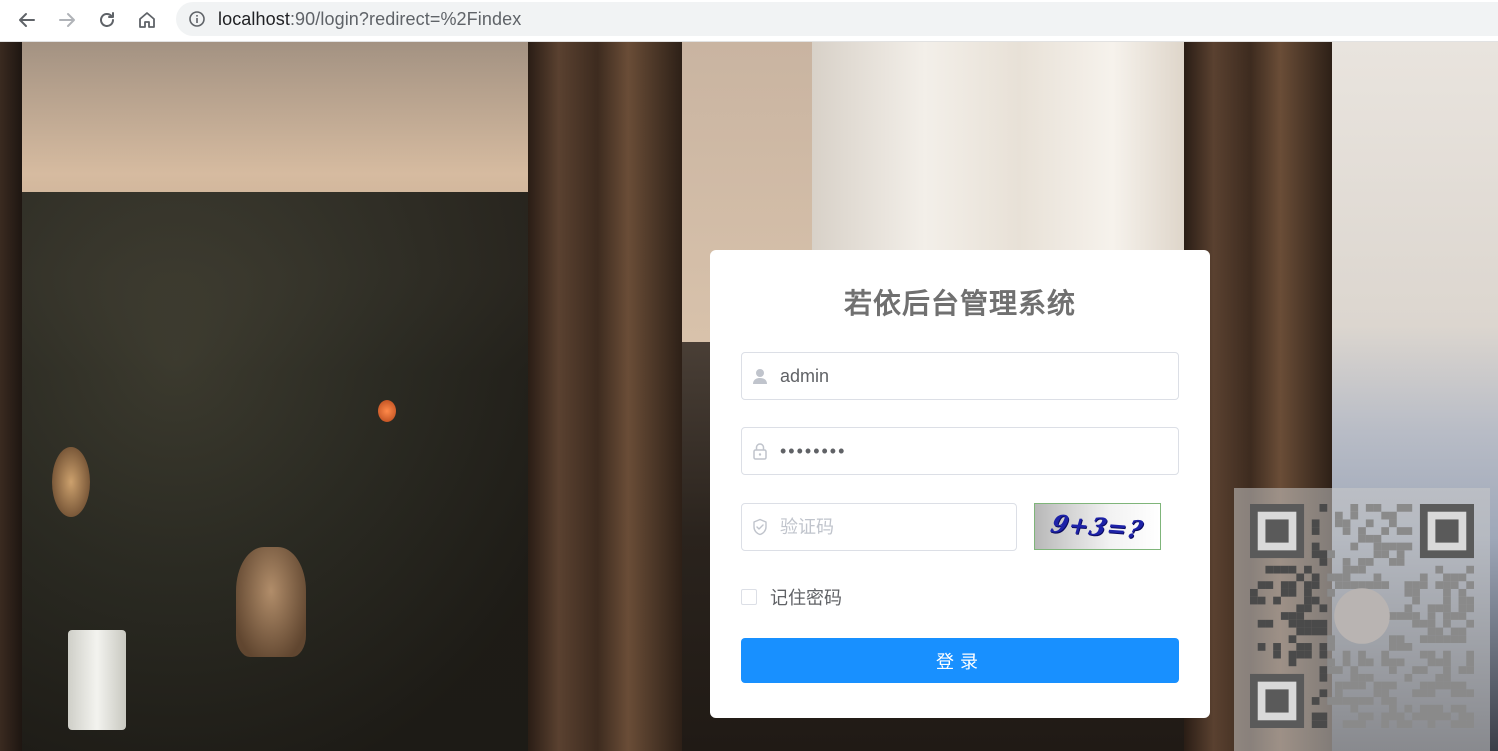  I want to click on reload-button, so click(107, 20).